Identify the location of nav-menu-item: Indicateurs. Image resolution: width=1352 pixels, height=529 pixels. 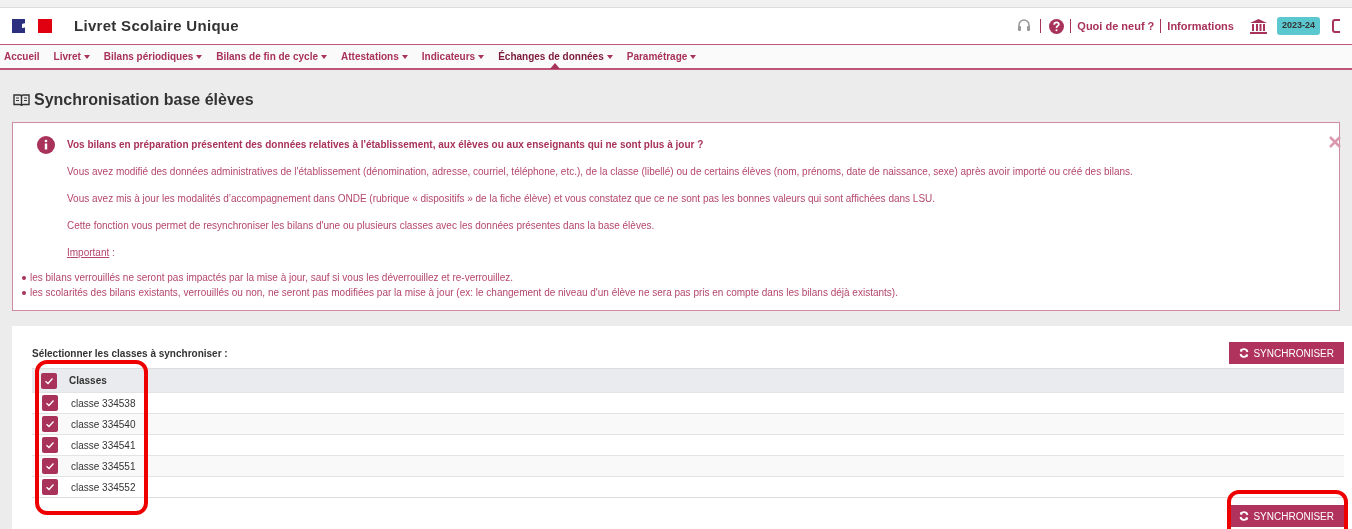
(453, 56).